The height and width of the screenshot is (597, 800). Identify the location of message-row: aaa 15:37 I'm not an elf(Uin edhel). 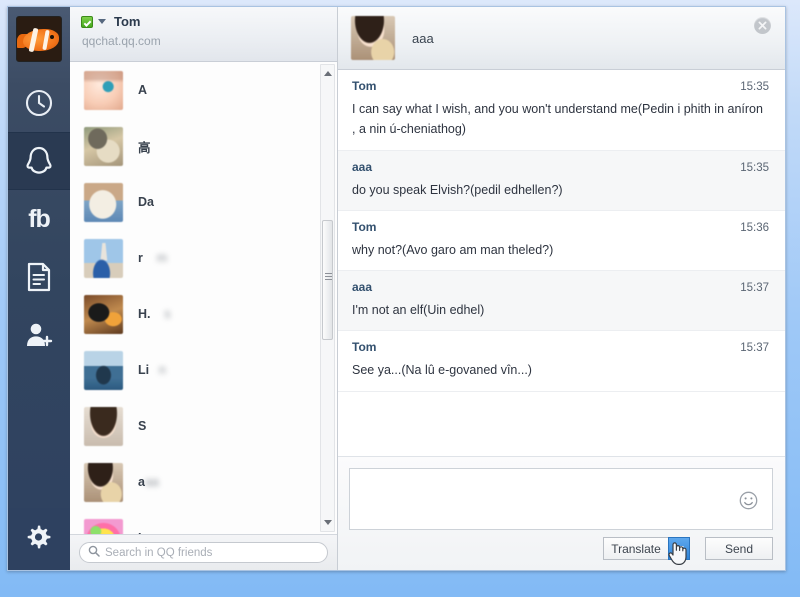
(561, 301).